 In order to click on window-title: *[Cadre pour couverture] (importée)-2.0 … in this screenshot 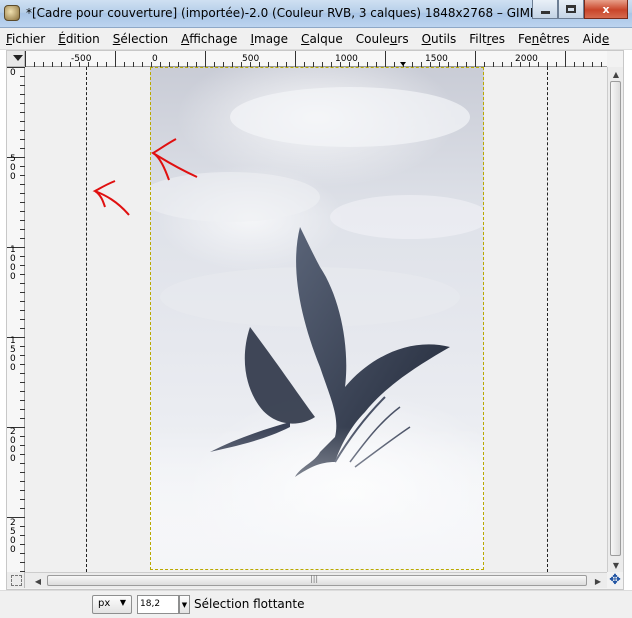, I will do `click(282, 13)`.